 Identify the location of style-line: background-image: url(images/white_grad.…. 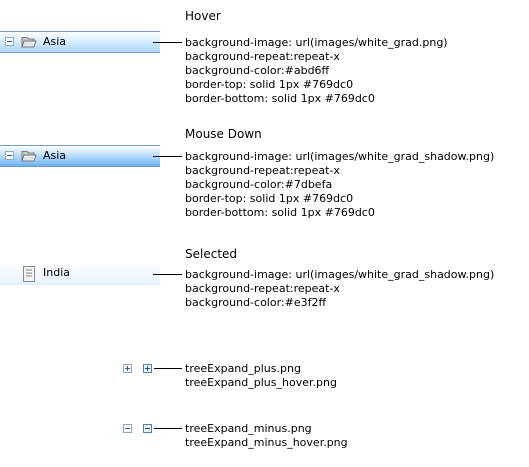
(316, 42).